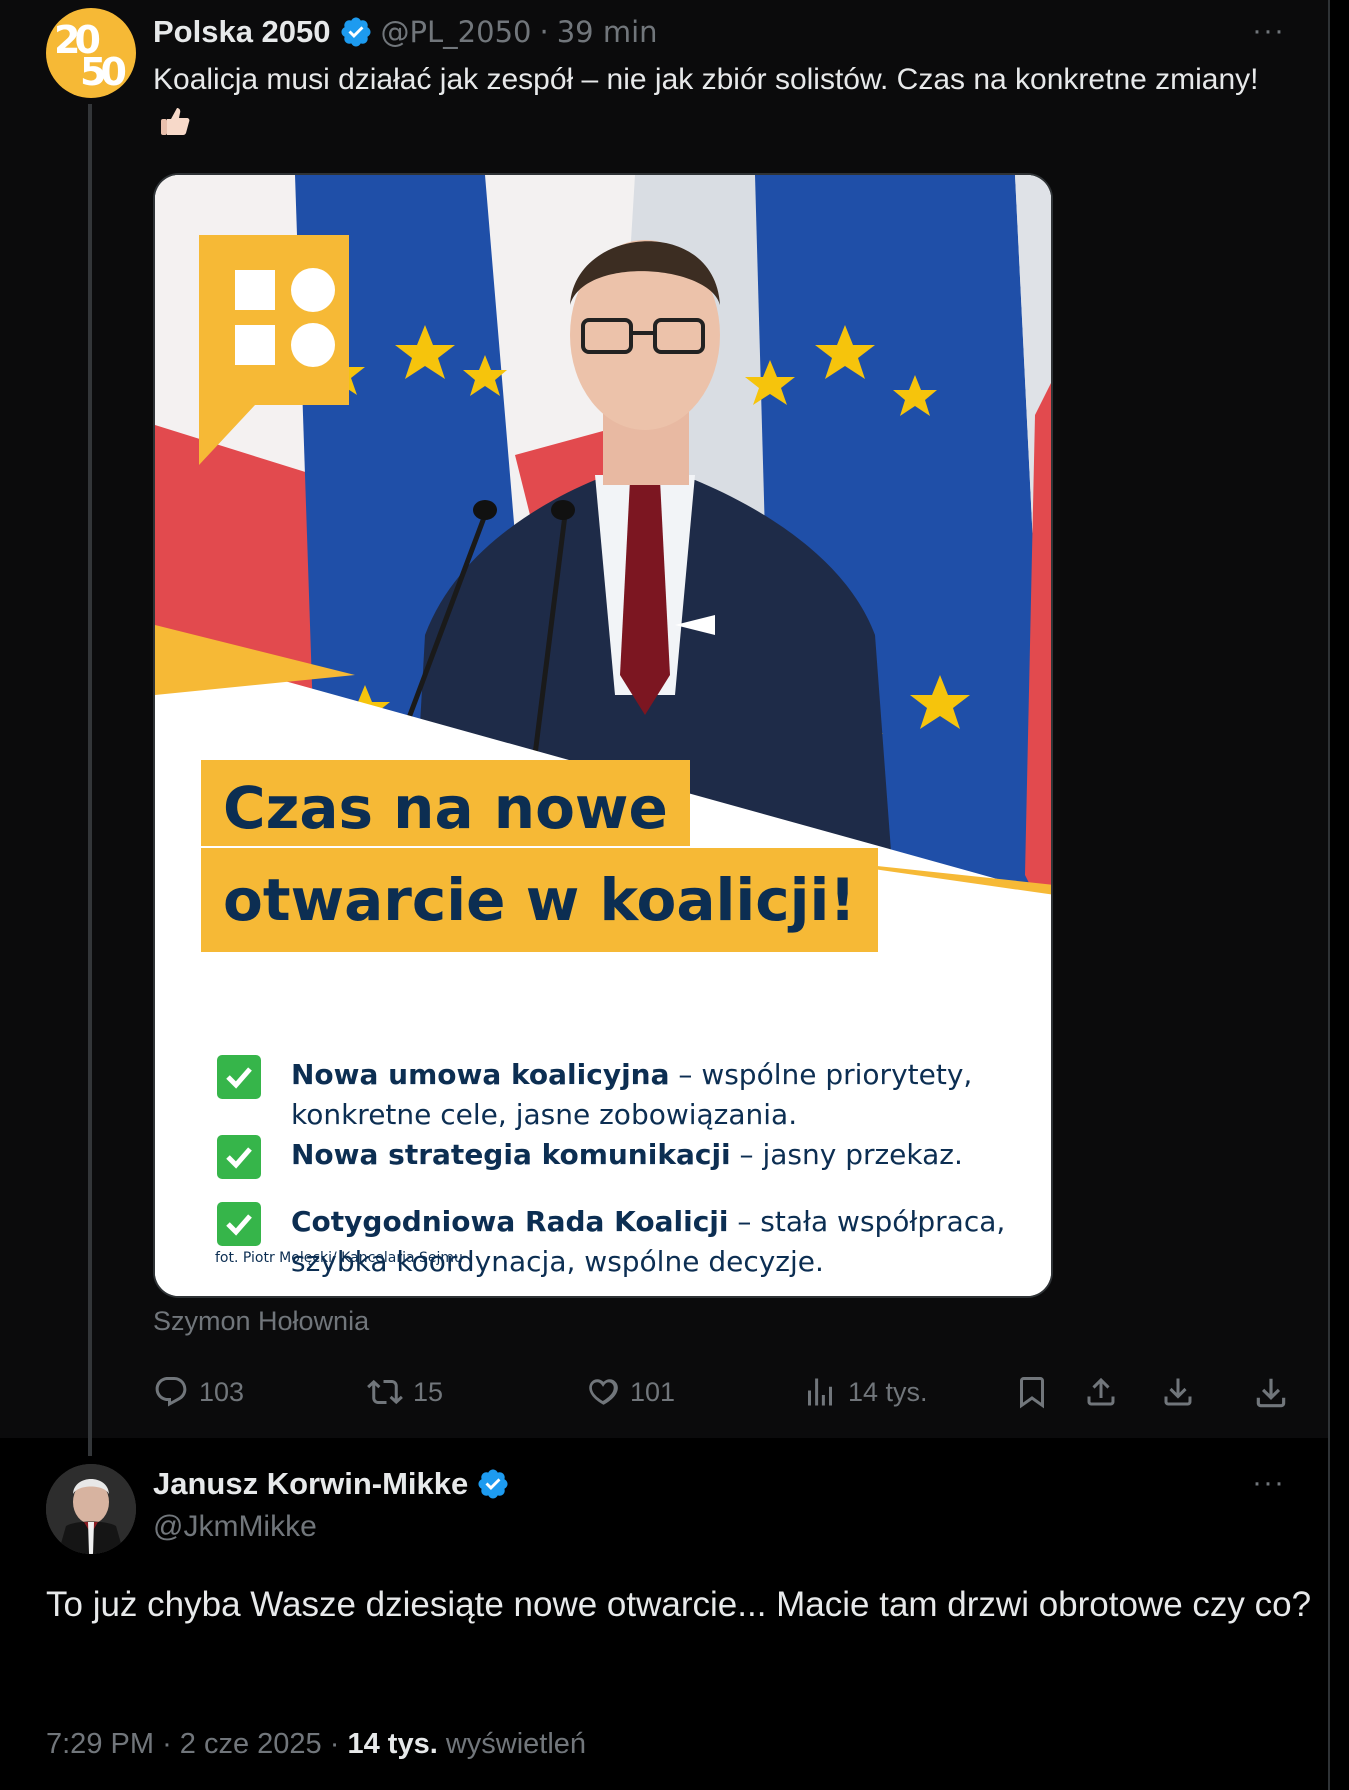  I want to click on bookmark-button, so click(1032, 1392).